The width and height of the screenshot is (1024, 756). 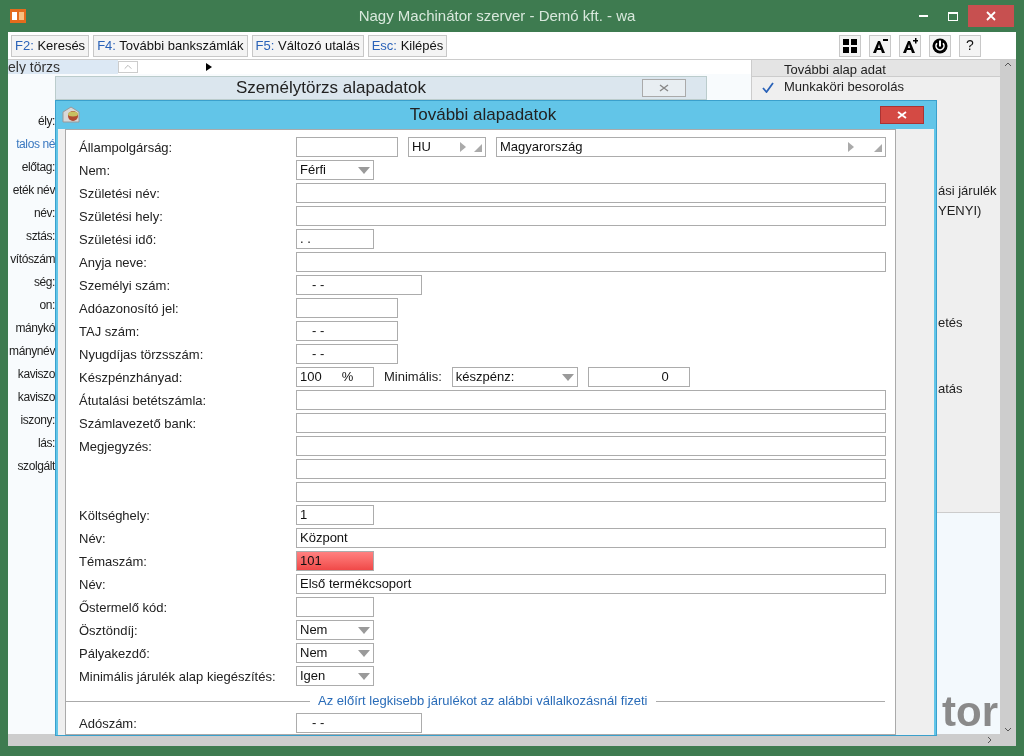 What do you see at coordinates (638, 377) in the screenshot?
I see `amount-field: 0` at bounding box center [638, 377].